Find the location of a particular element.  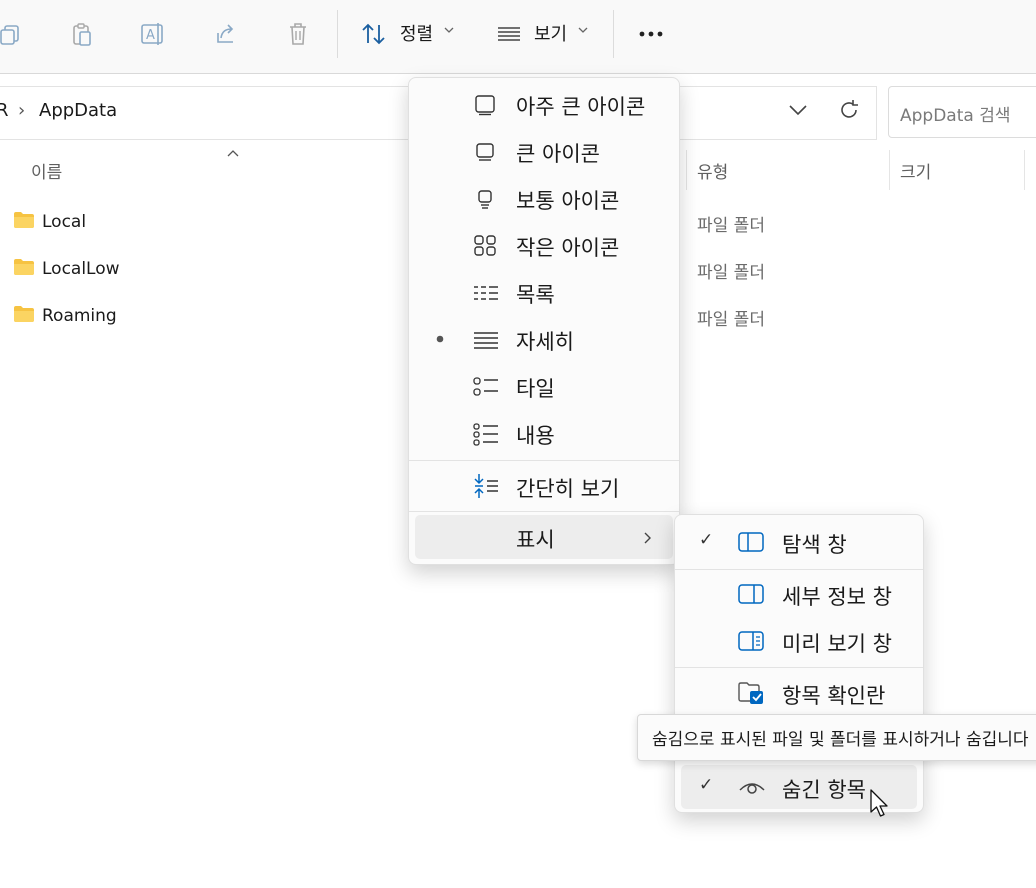

svg-text: A is located at coordinates (150, 35).